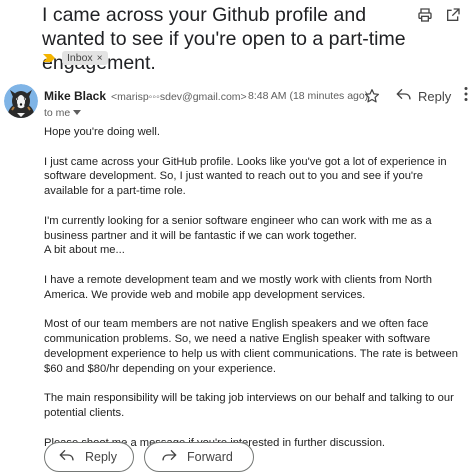  Describe the element at coordinates (101, 457) in the screenshot. I see `reply-button-label: Reply` at that location.